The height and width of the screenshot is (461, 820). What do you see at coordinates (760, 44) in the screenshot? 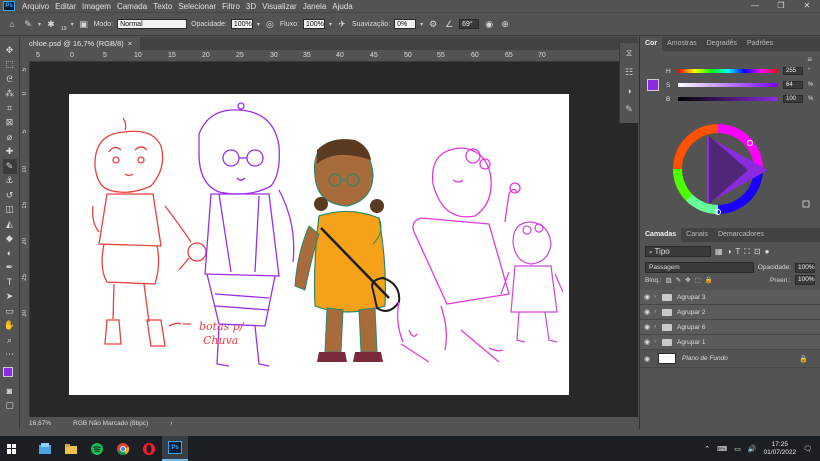
I see `tab-padroes: Padrões` at bounding box center [760, 44].